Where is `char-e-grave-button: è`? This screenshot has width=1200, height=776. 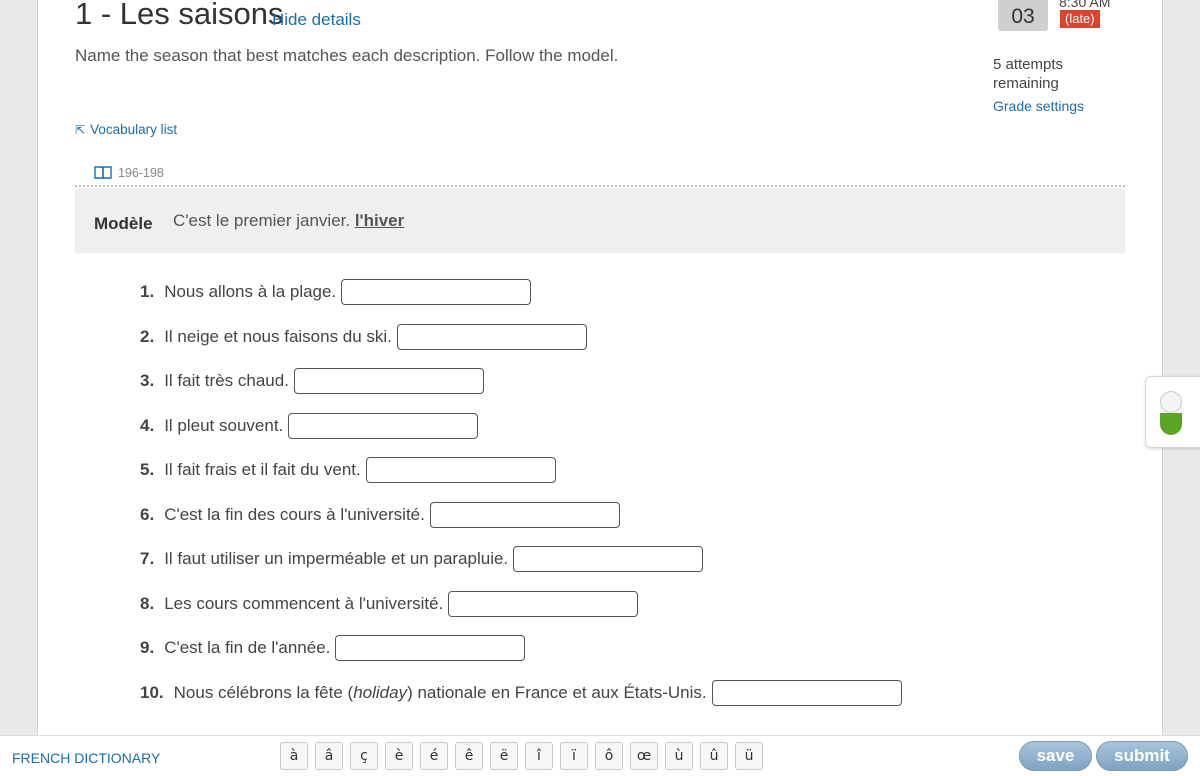 char-e-grave-button: è is located at coordinates (399, 756).